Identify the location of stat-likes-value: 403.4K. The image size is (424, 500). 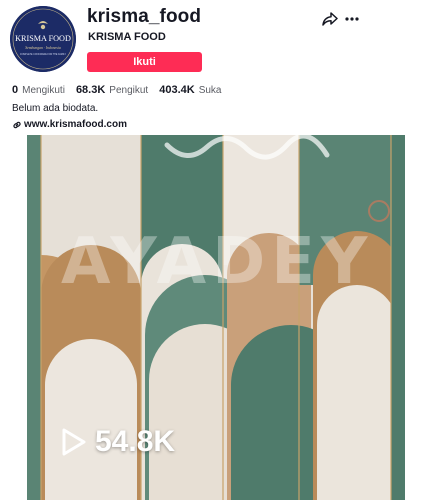
(177, 90).